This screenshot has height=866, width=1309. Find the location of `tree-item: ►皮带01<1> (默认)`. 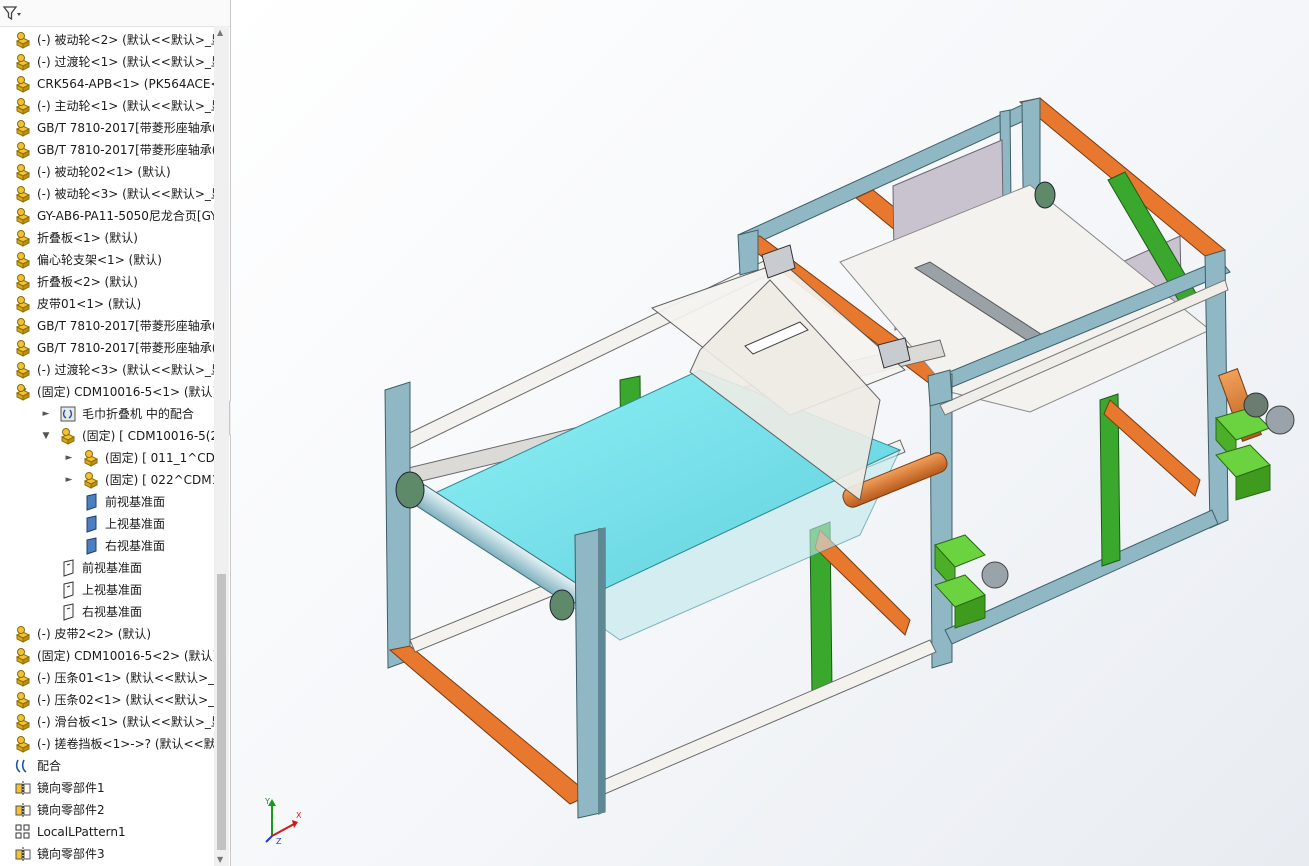

tree-item: ►皮带01<1> (默认) is located at coordinates (107, 304).